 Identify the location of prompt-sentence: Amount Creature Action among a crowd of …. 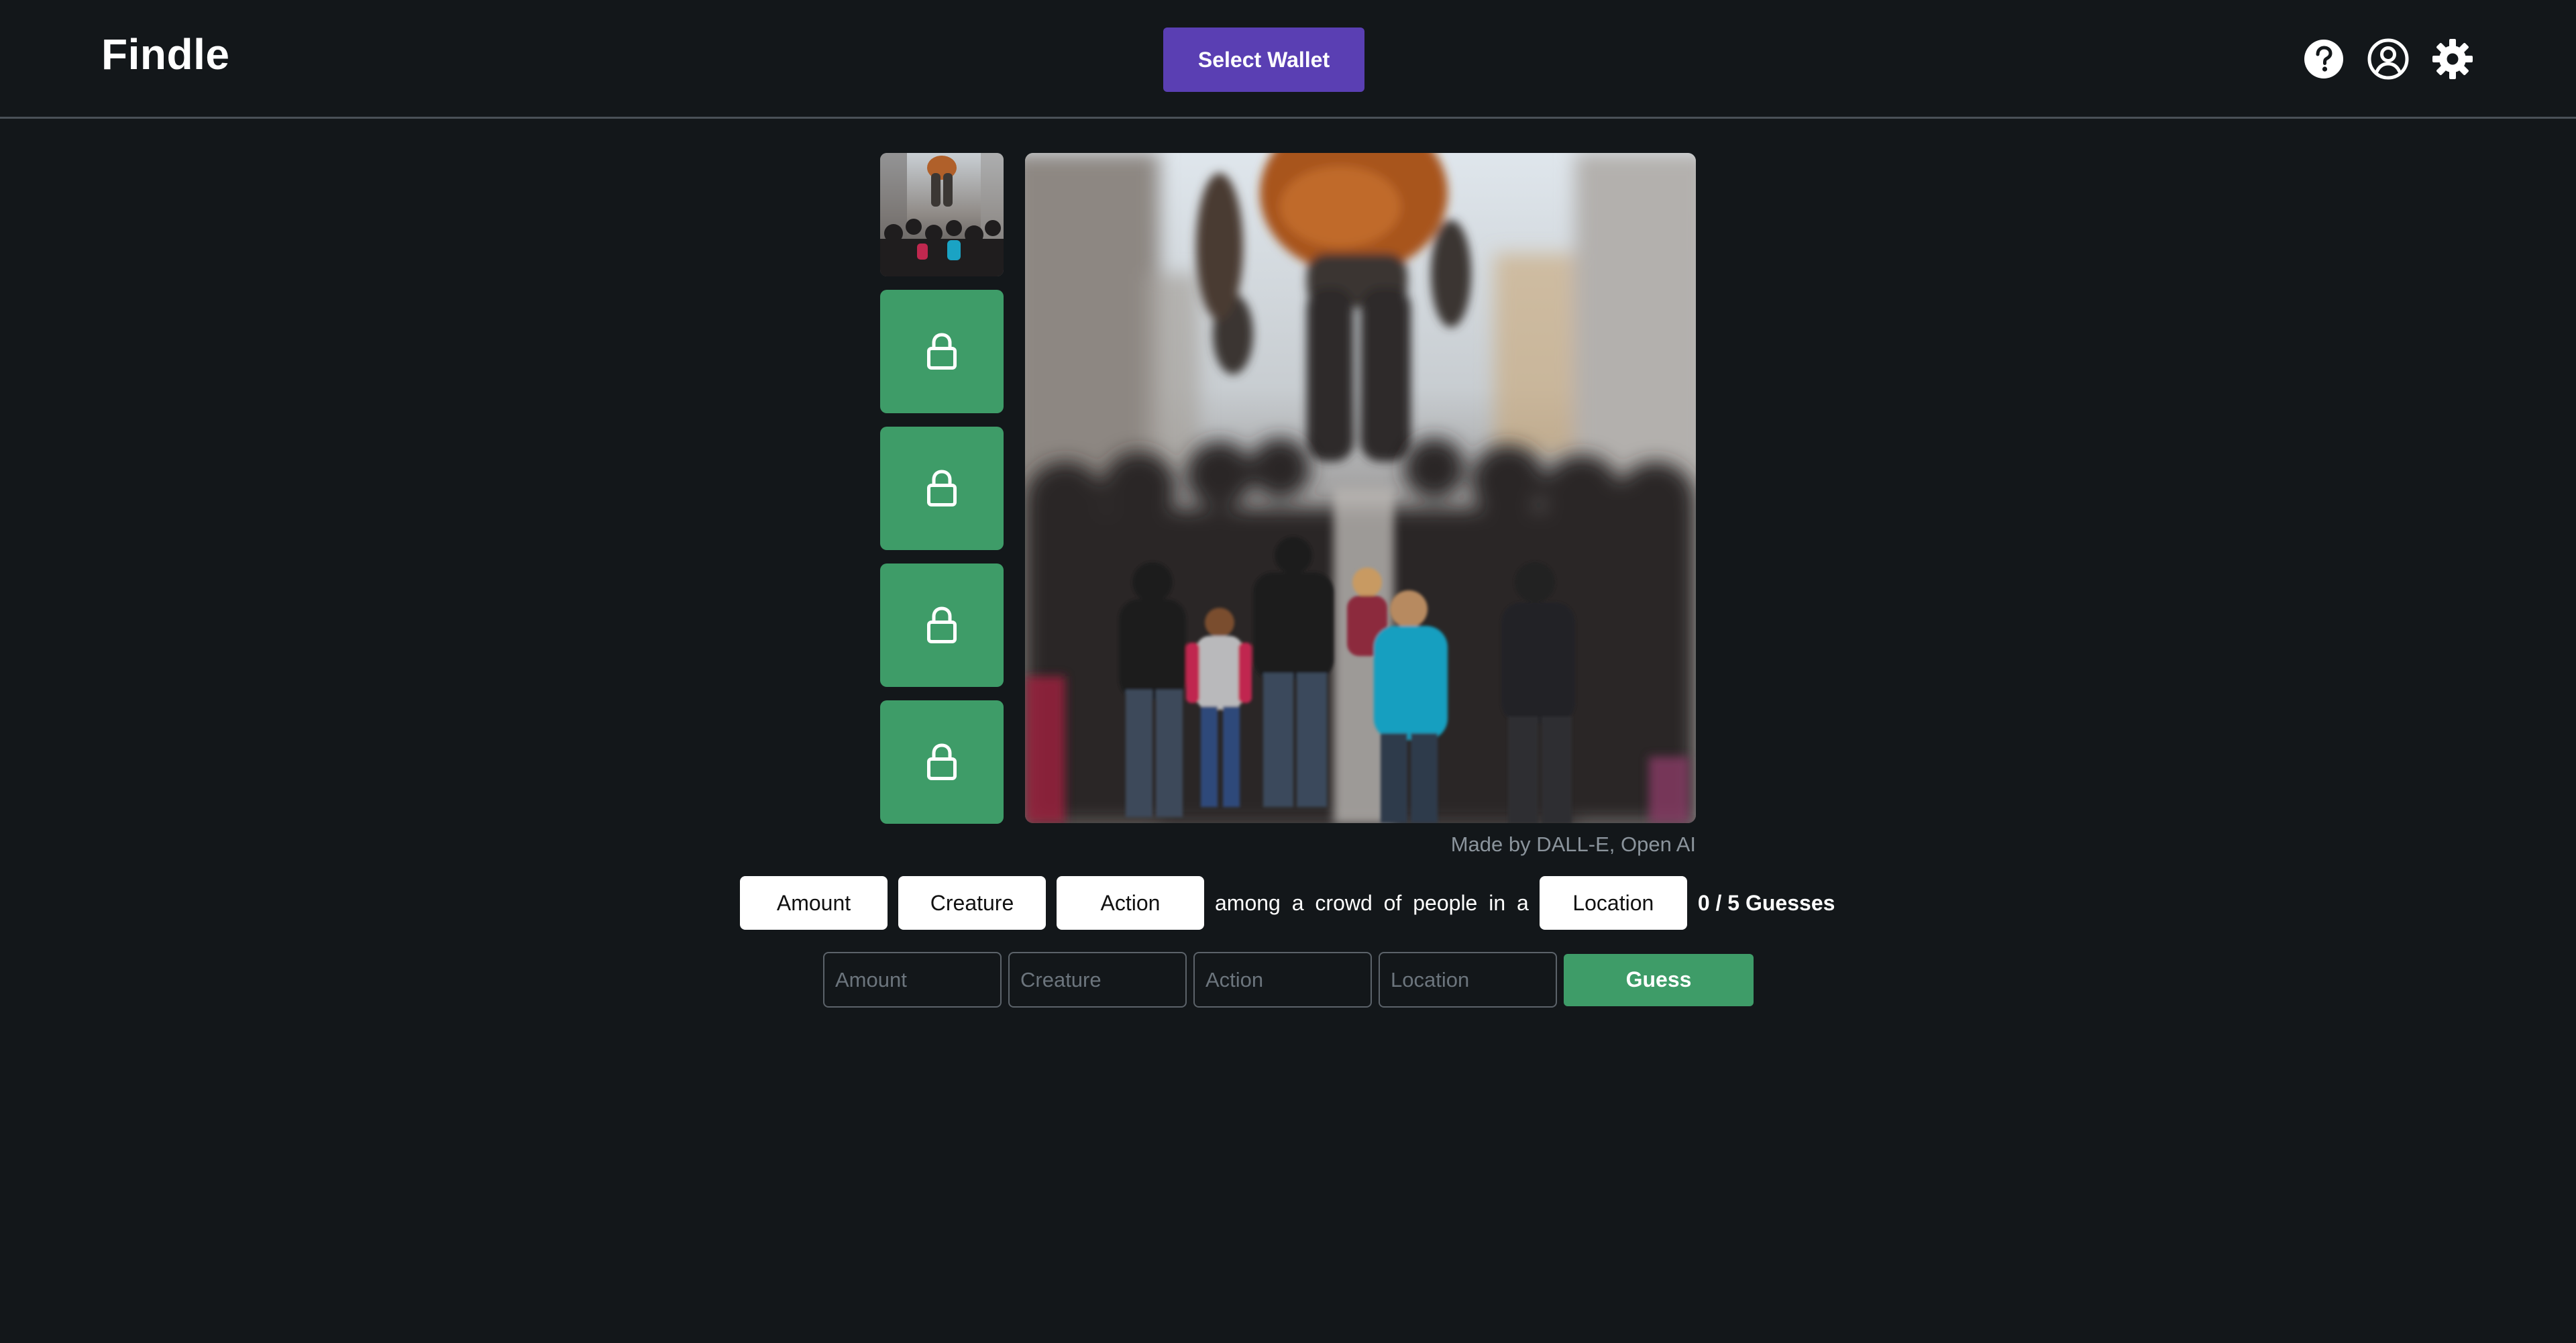
(1287, 903).